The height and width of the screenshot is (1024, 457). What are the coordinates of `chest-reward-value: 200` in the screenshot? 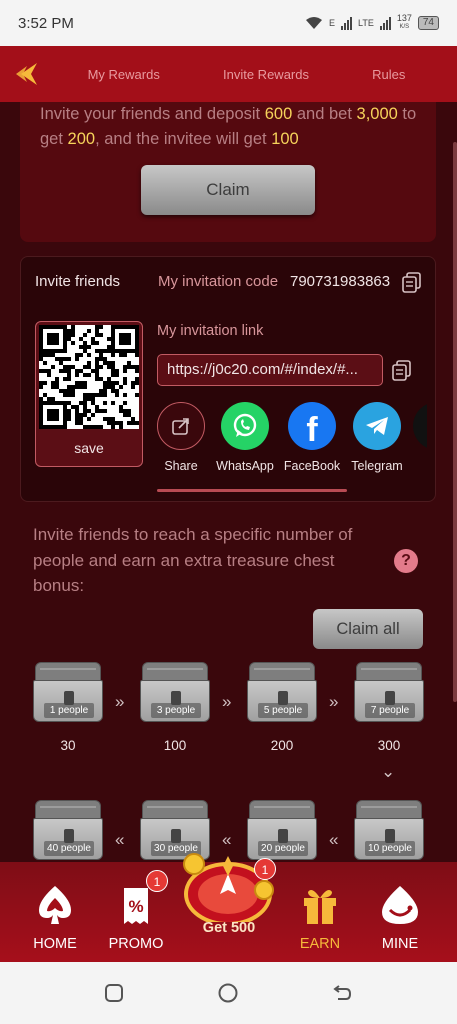 It's located at (282, 745).